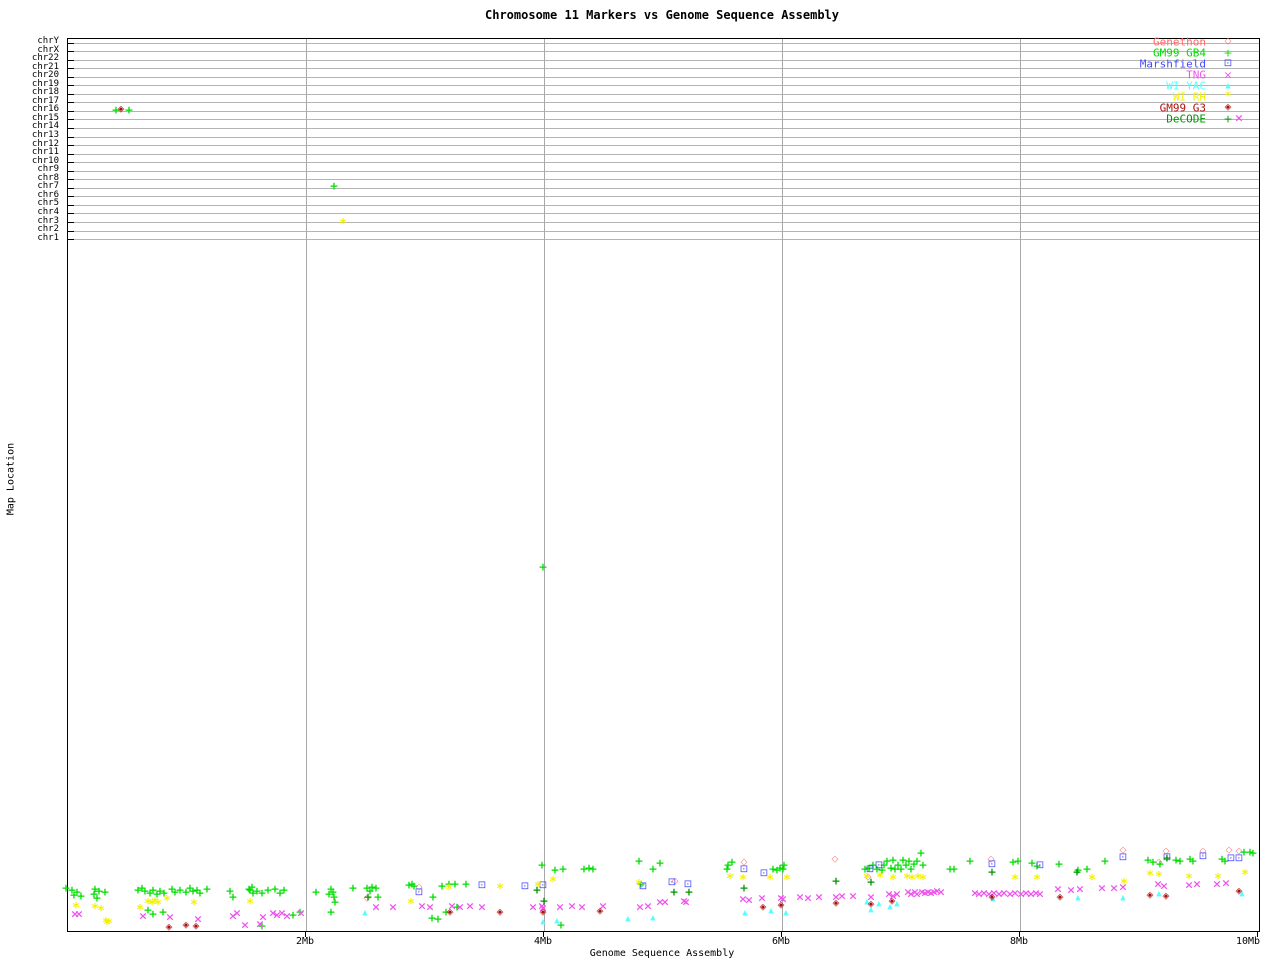  Describe the element at coordinates (1228, 107) in the screenshot. I see `legend-marker-gm99-g3: ◈` at that location.